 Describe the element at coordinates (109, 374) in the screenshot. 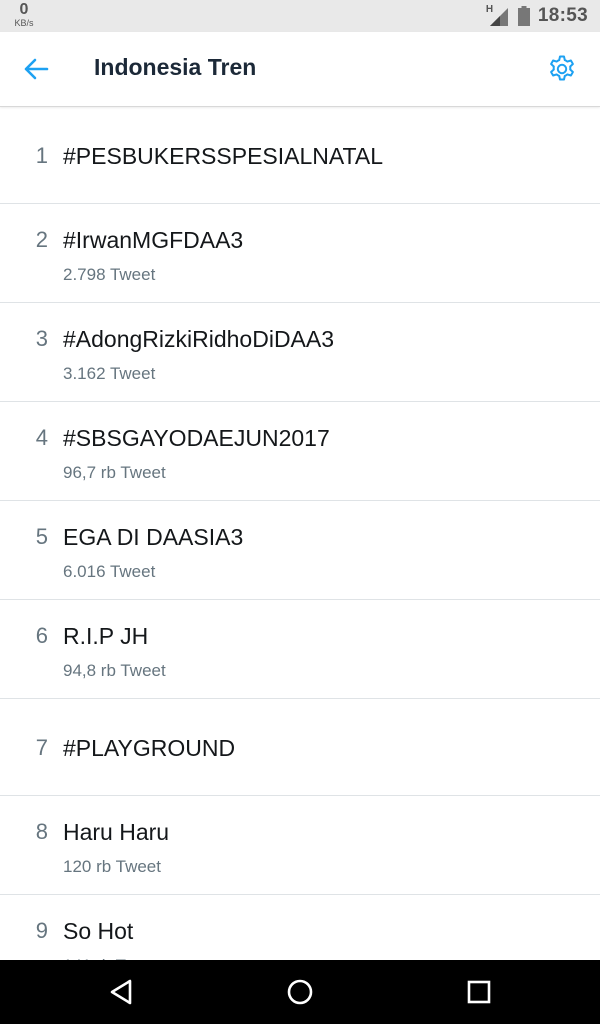

I see `trend-tweet-count: 3.162 Tweet` at that location.